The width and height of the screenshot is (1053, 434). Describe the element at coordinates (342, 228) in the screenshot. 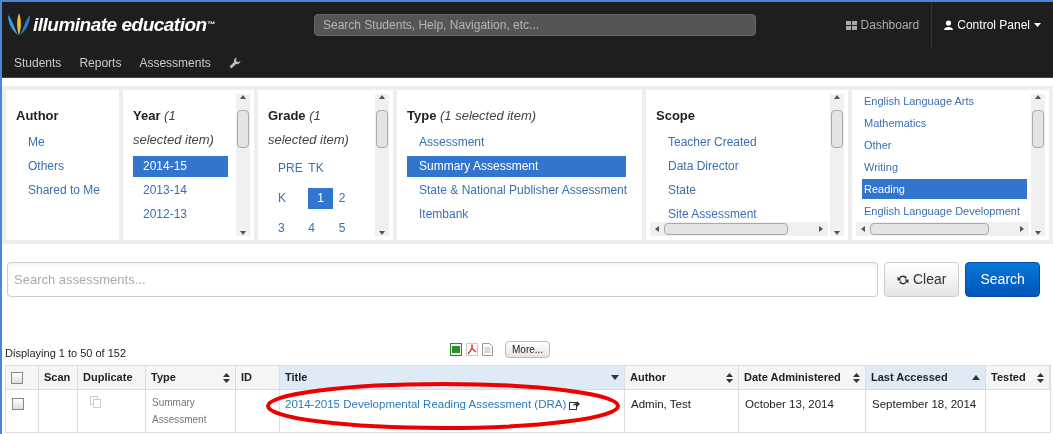

I see `filter-option: 5` at that location.